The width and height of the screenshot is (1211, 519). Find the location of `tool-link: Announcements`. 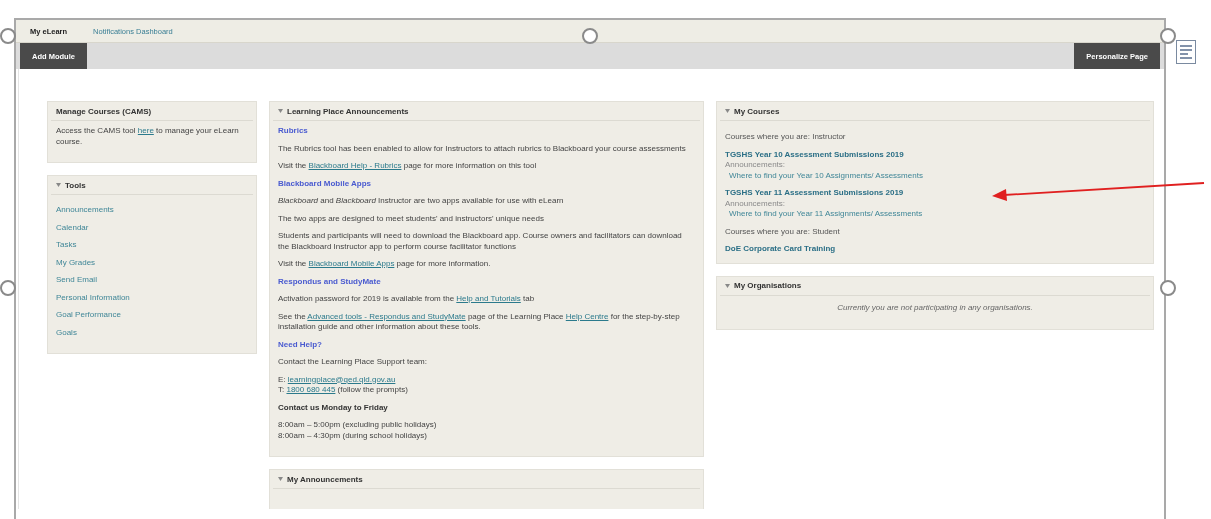

tool-link: Announcements is located at coordinates (85, 210).